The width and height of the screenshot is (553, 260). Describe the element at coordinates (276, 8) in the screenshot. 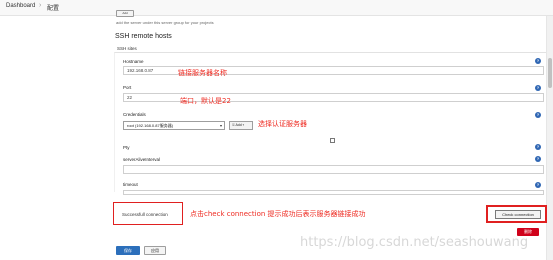

I see `top-navigation-bar: Dashboard › 配置` at that location.